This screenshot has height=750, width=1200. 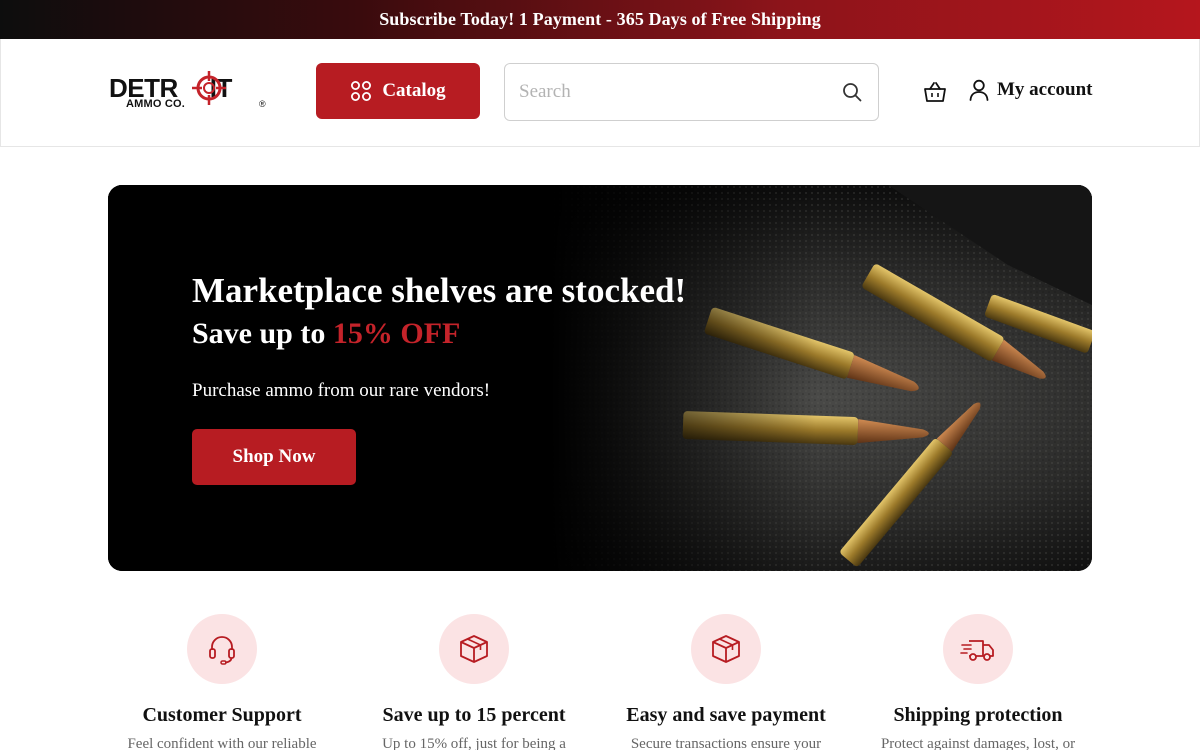 What do you see at coordinates (396, 333) in the screenshot?
I see `discount-highlight: 15% OFF` at bounding box center [396, 333].